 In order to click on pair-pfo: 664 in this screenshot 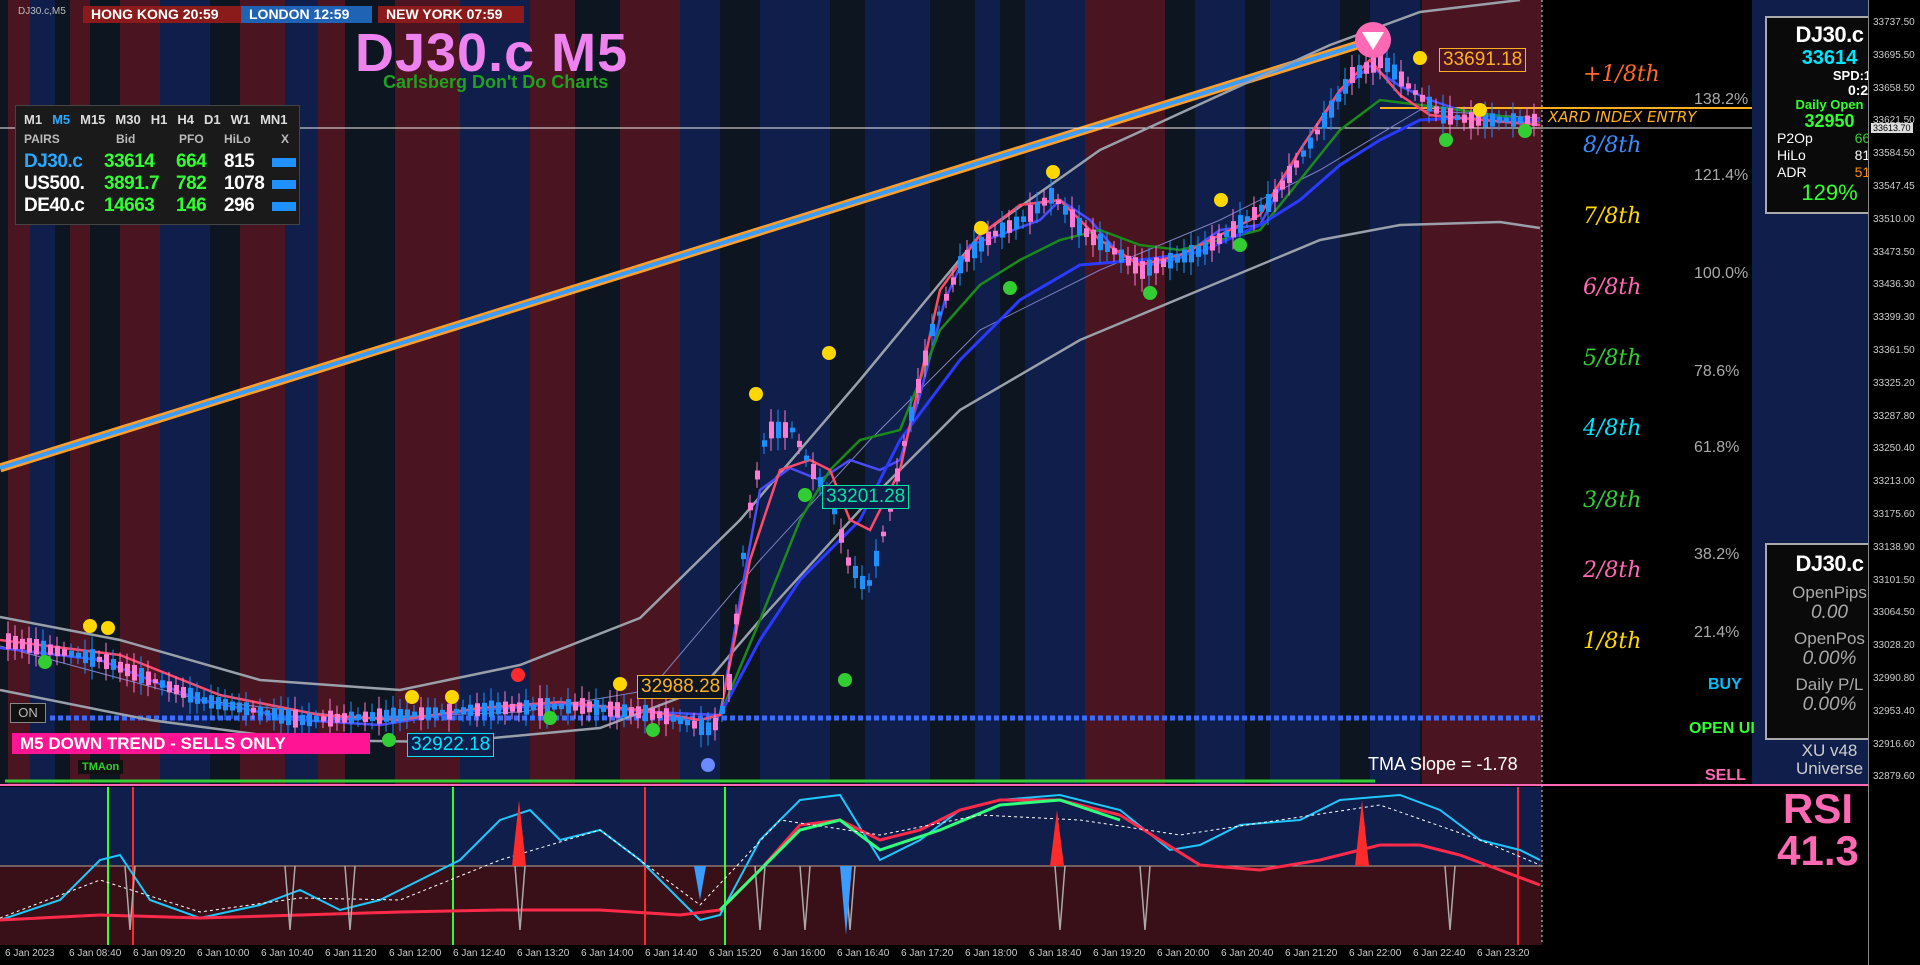, I will do `click(191, 161)`.